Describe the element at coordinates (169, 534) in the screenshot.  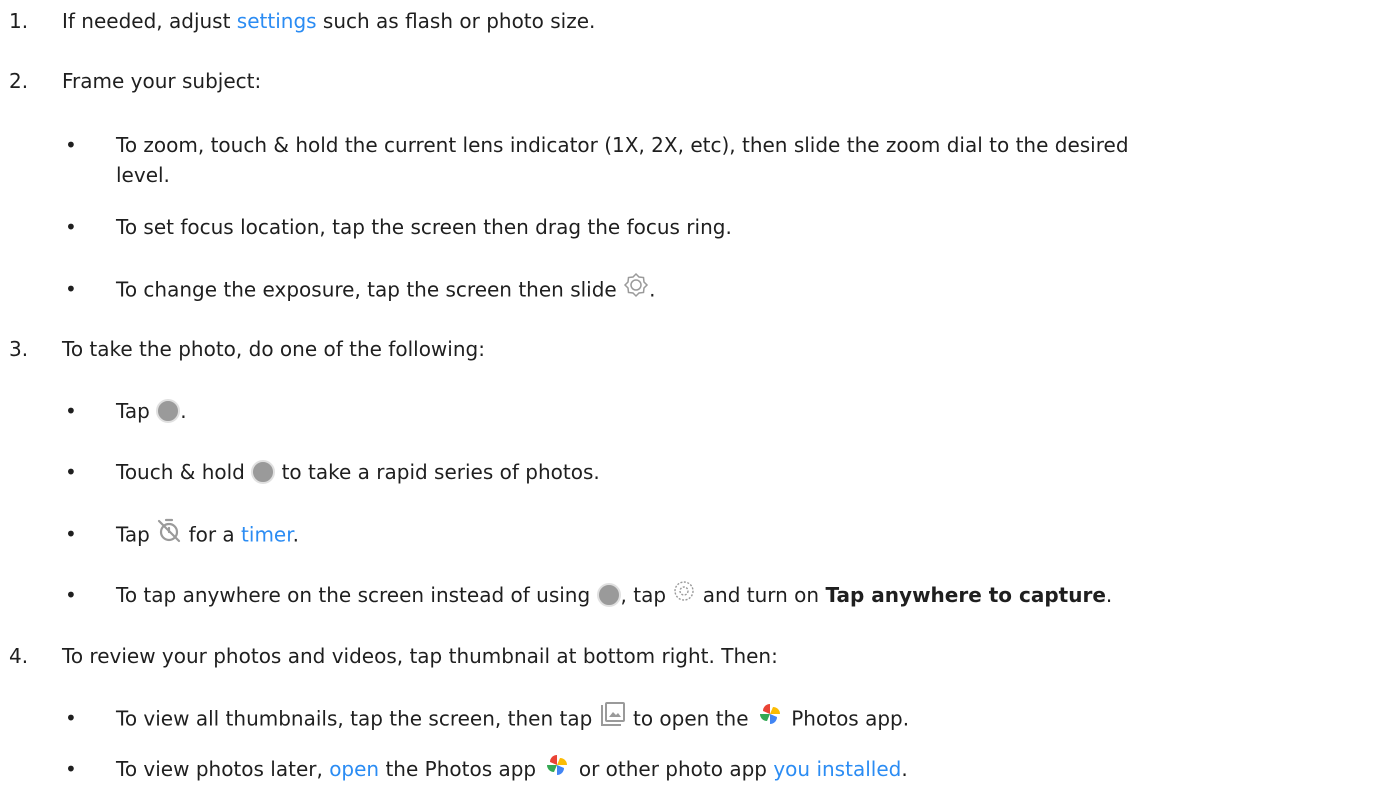
I see `timer-off-icon` at that location.